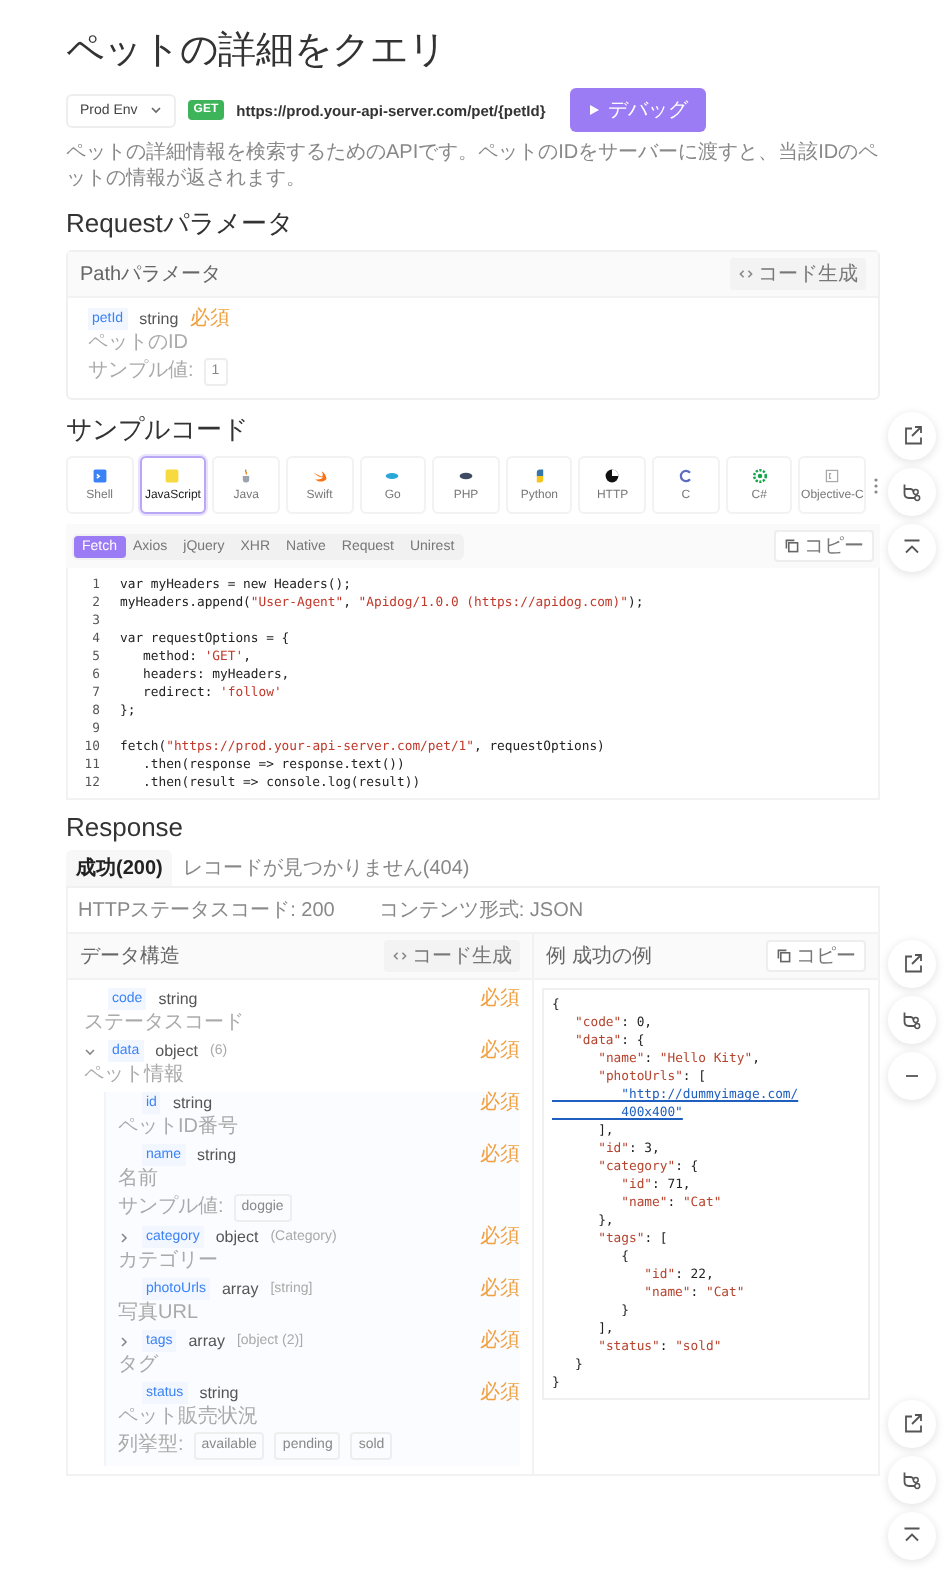  Describe the element at coordinates (180, 224) in the screenshot. I see `section-heading: Requestパラメータ` at that location.